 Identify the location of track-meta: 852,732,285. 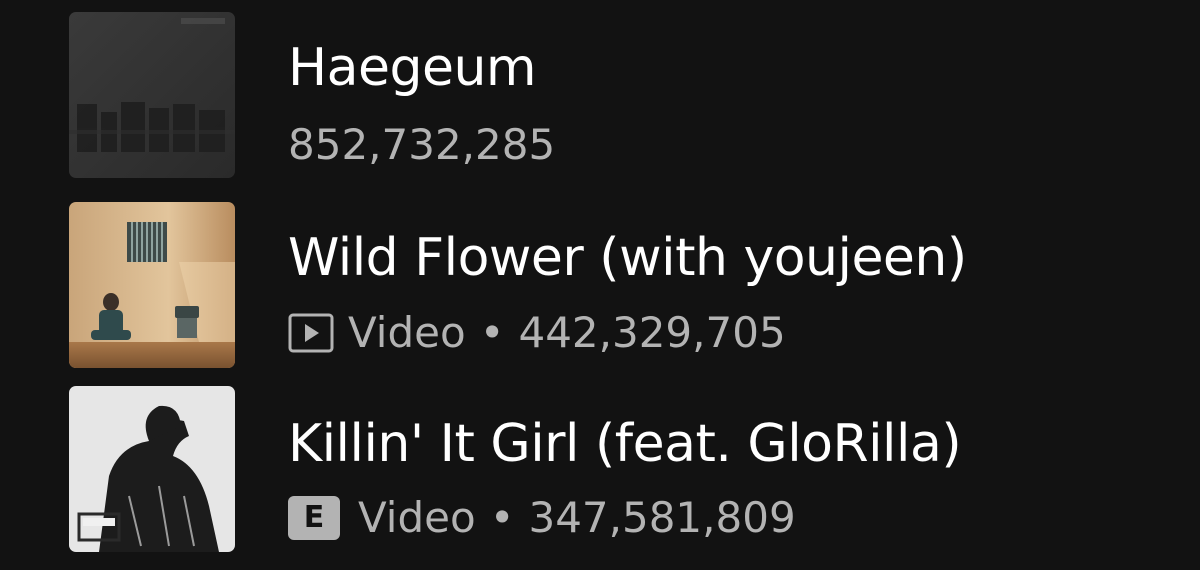
(421, 145).